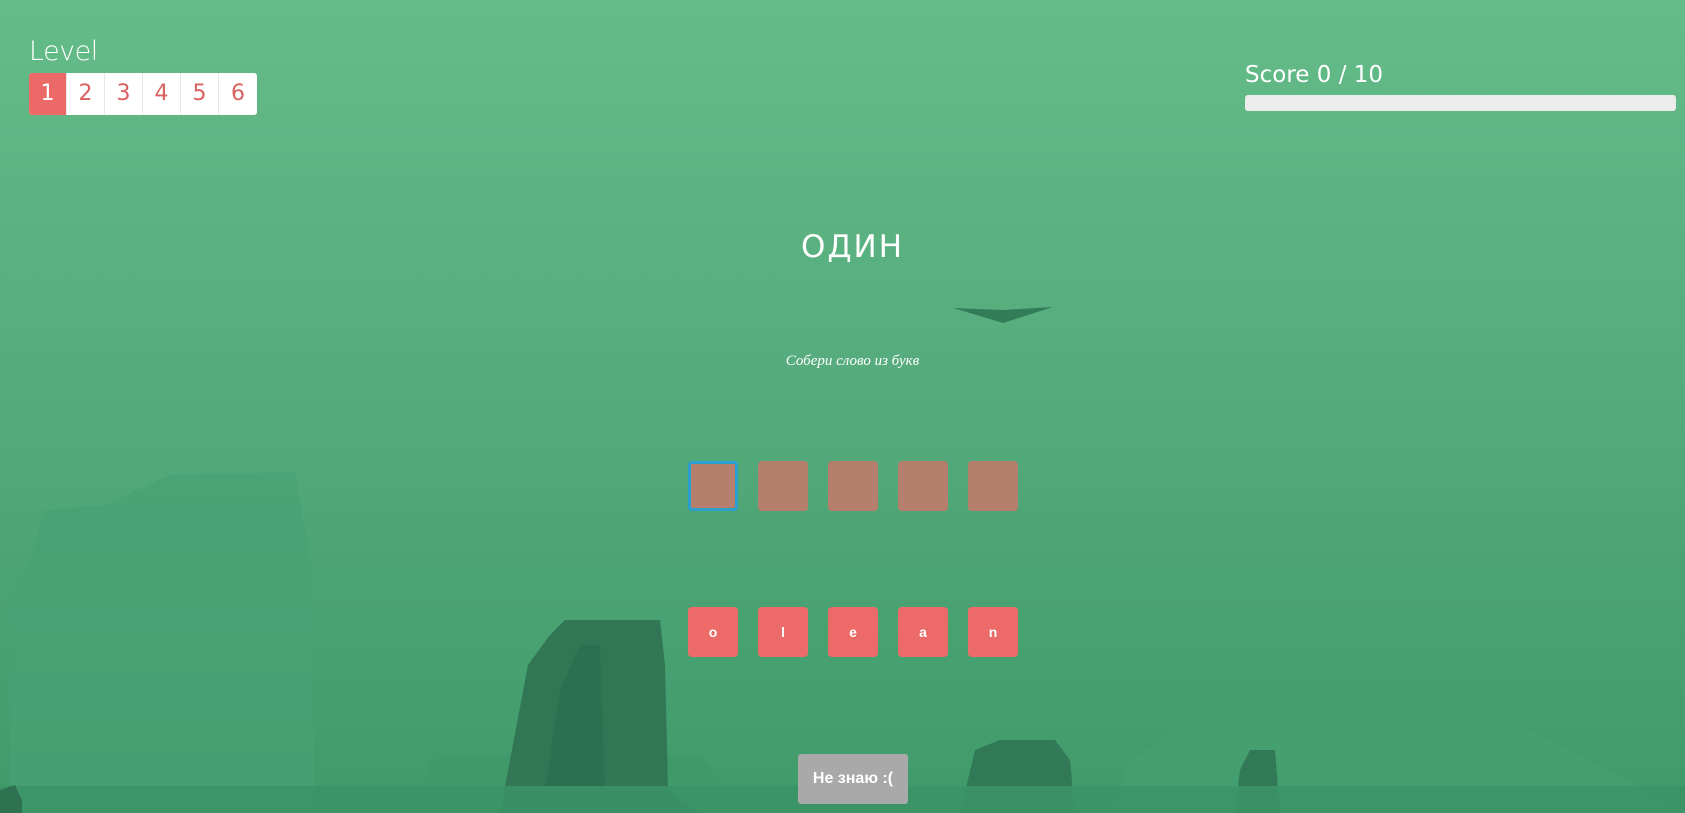 Image resolution: width=1685 pixels, height=813 pixels. I want to click on letter-tile-5: n, so click(993, 632).